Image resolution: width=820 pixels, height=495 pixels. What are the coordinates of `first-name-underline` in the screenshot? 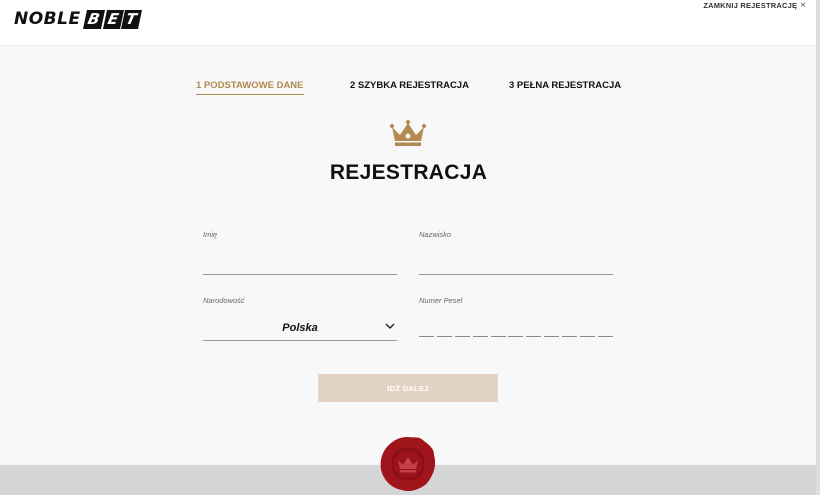 It's located at (300, 274).